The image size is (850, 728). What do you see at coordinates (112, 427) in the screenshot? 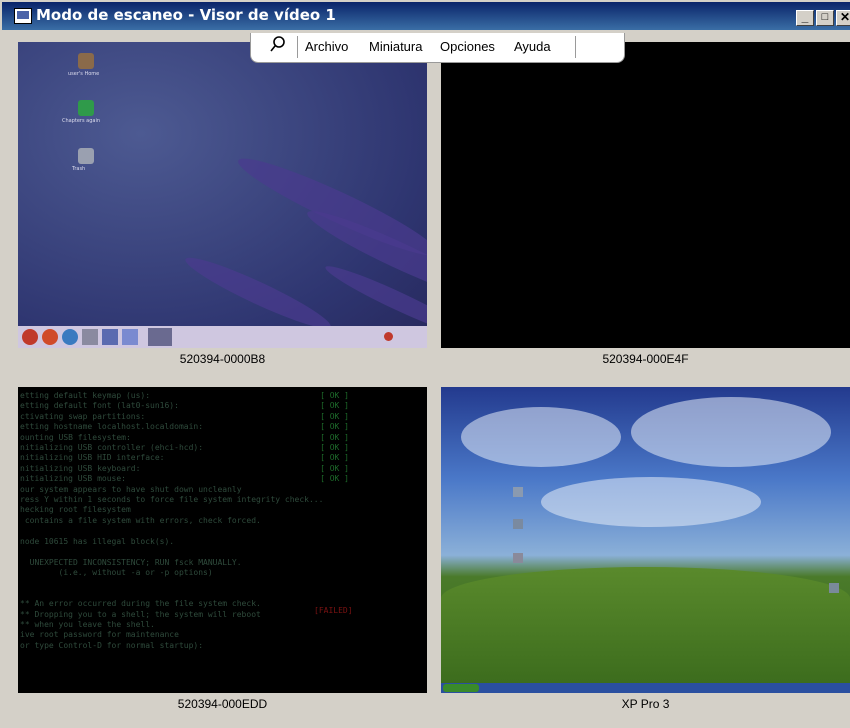
I see `console-line: etting hostname localhost.localdomain:` at bounding box center [112, 427].